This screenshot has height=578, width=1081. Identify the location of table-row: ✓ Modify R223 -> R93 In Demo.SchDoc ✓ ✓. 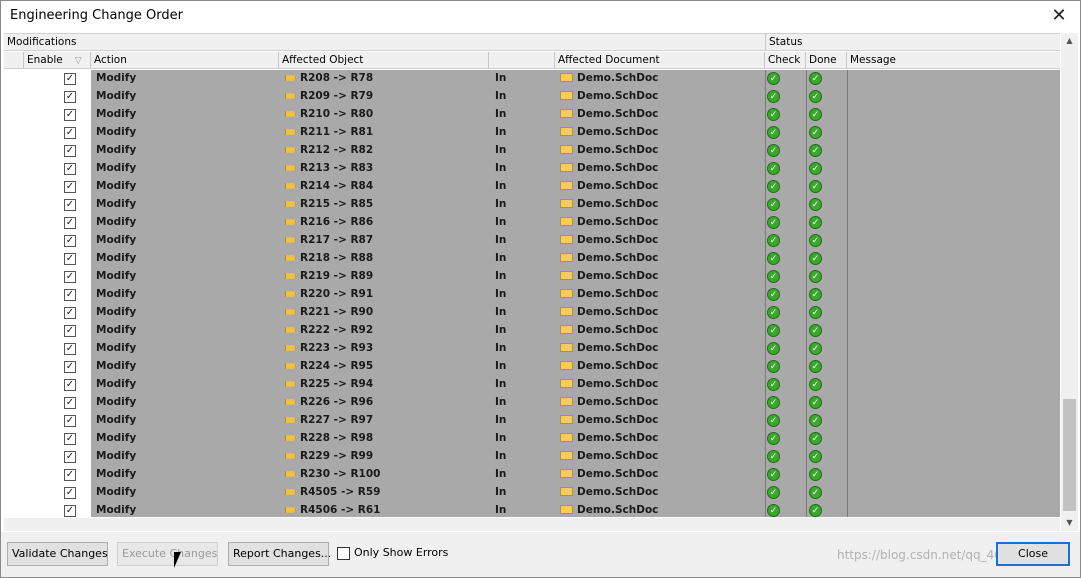
(532, 349).